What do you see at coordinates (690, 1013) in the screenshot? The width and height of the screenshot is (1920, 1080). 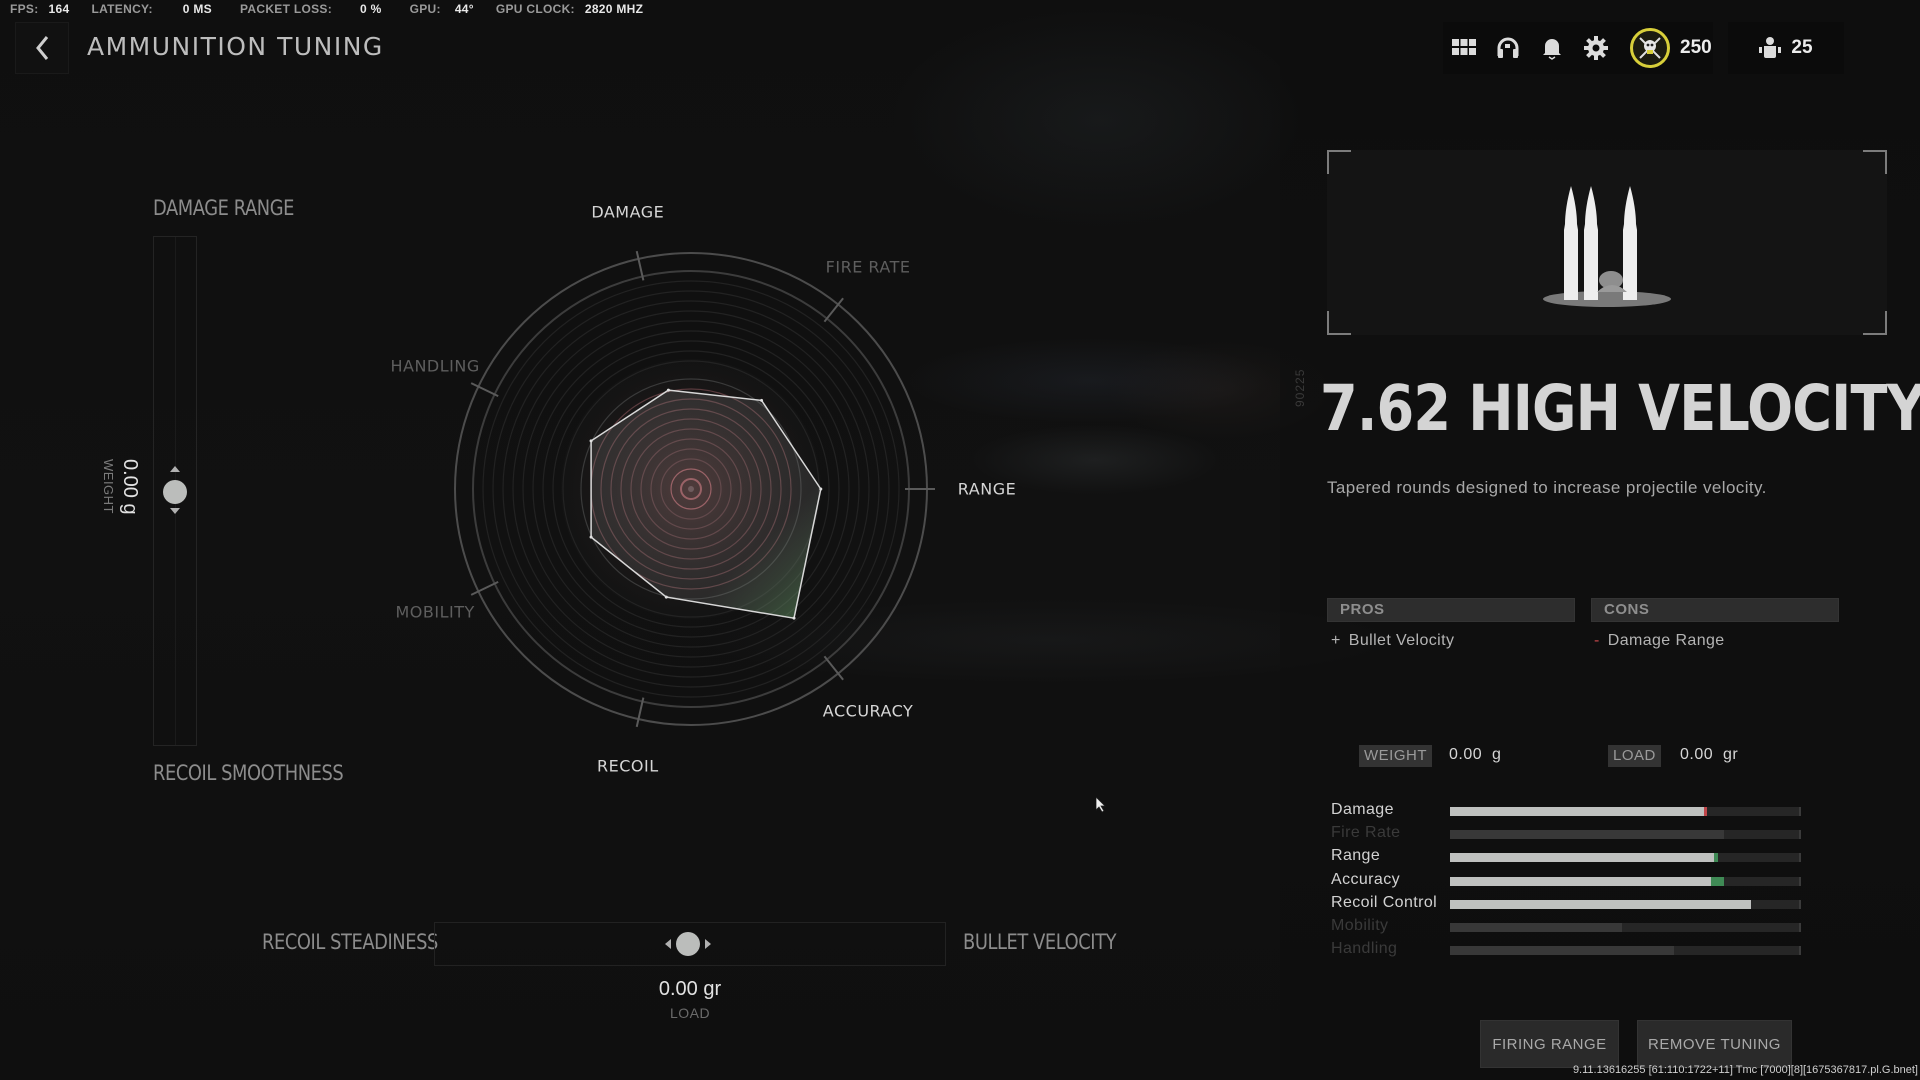 I see `load-caption: LOAD` at bounding box center [690, 1013].